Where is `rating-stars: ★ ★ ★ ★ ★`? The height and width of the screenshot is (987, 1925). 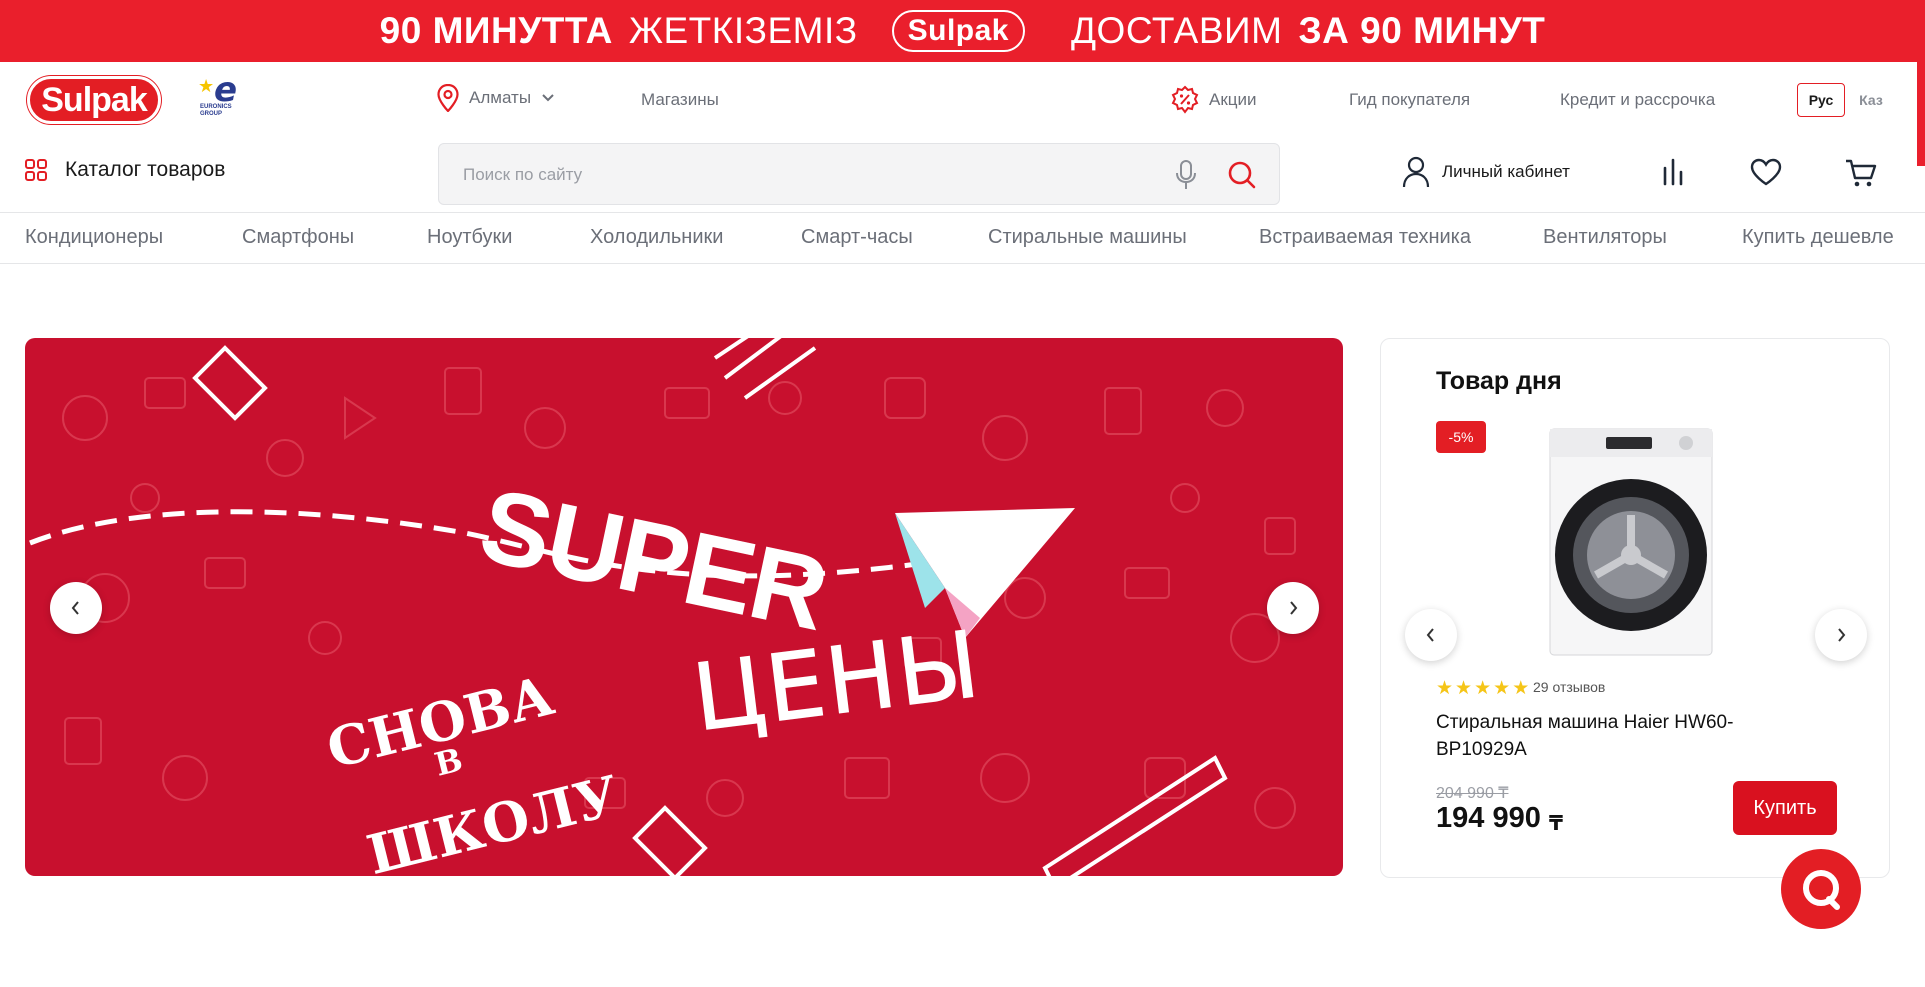 rating-stars: ★ ★ ★ ★ ★ is located at coordinates (1482, 688).